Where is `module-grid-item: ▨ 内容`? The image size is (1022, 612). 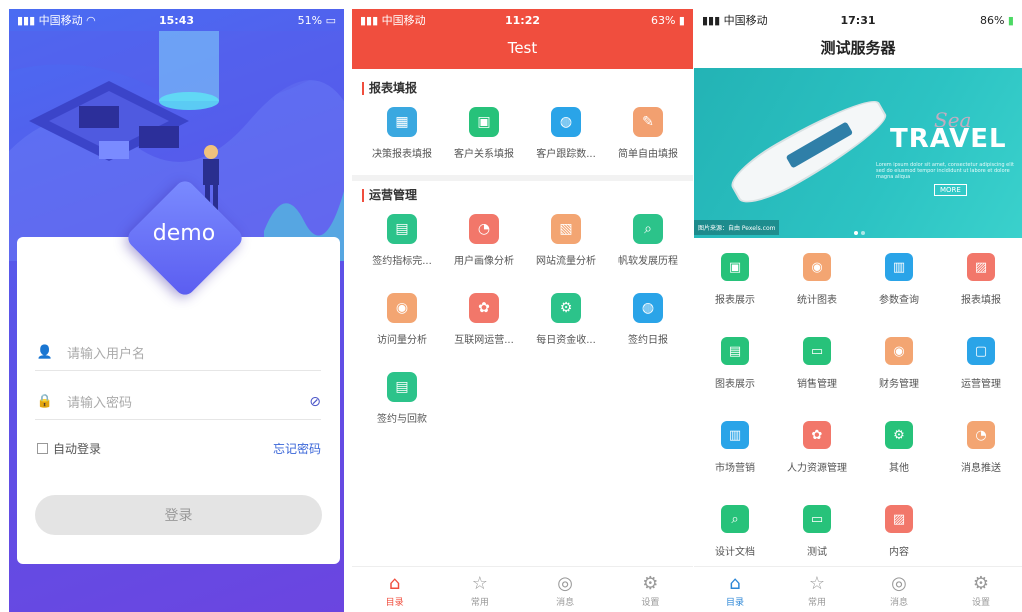
module-grid-item: ▨ 内容 is located at coordinates (899, 531).